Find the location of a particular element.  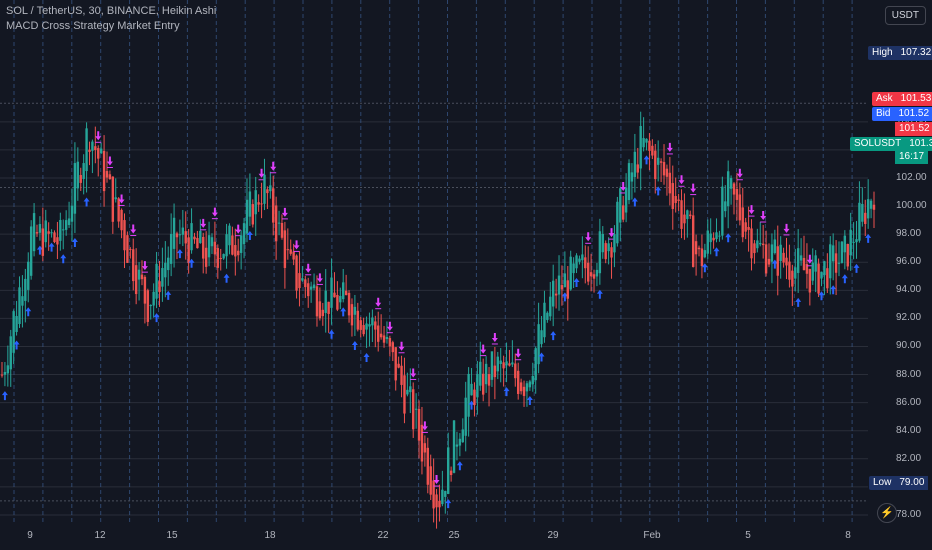

time-tick-label: 29 is located at coordinates (553, 535).